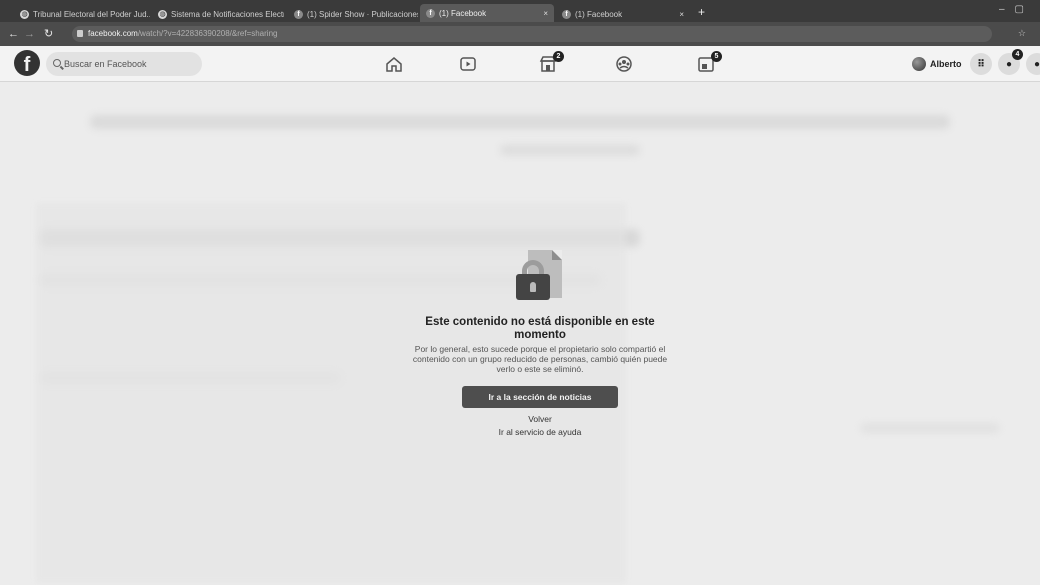  What do you see at coordinates (468, 64) in the screenshot?
I see `watch-video-icon` at bounding box center [468, 64].